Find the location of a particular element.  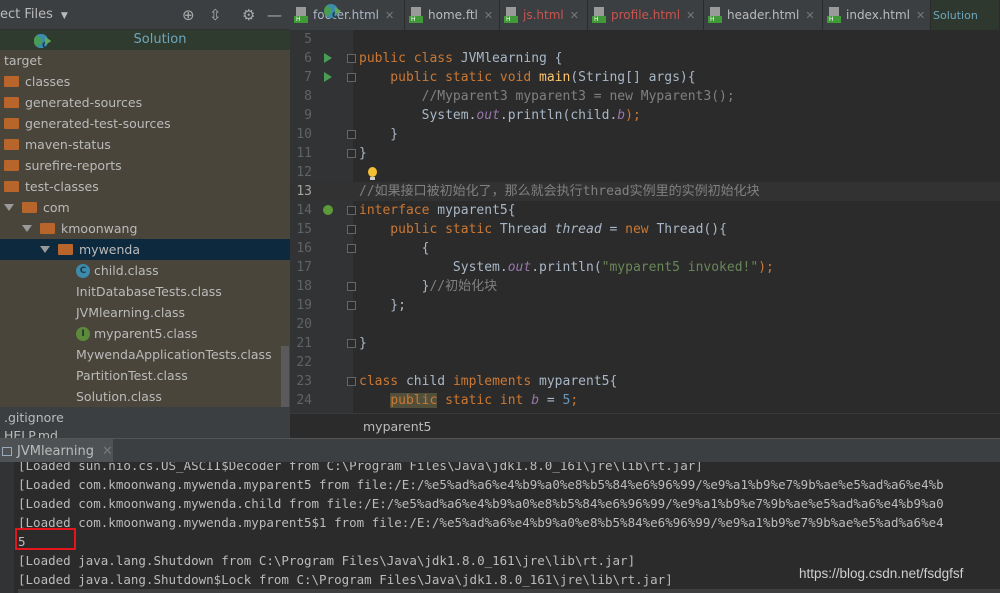

code-text: public static void main(String[] args){ is located at coordinates (527, 77).